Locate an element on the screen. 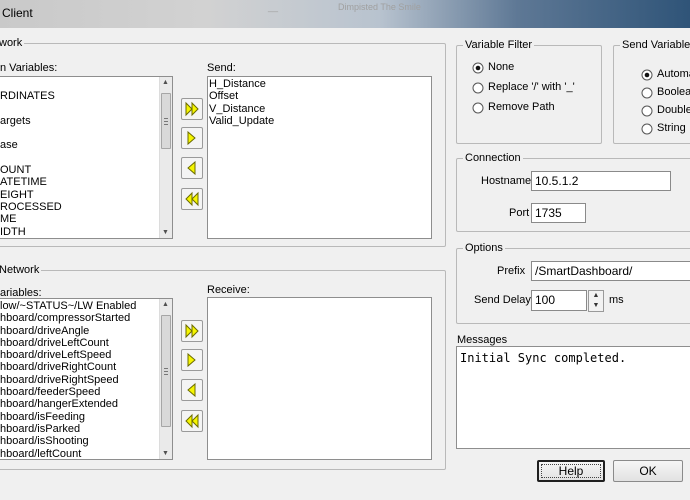 The width and height of the screenshot is (690, 500). list-item: hboard/driveRightSpeed is located at coordinates (86, 380).